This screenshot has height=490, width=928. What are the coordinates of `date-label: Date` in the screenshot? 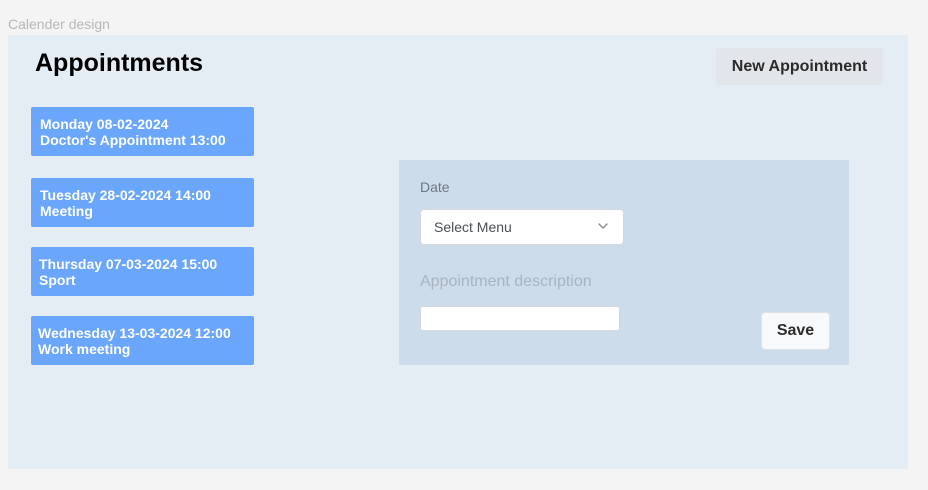 It's located at (435, 187).